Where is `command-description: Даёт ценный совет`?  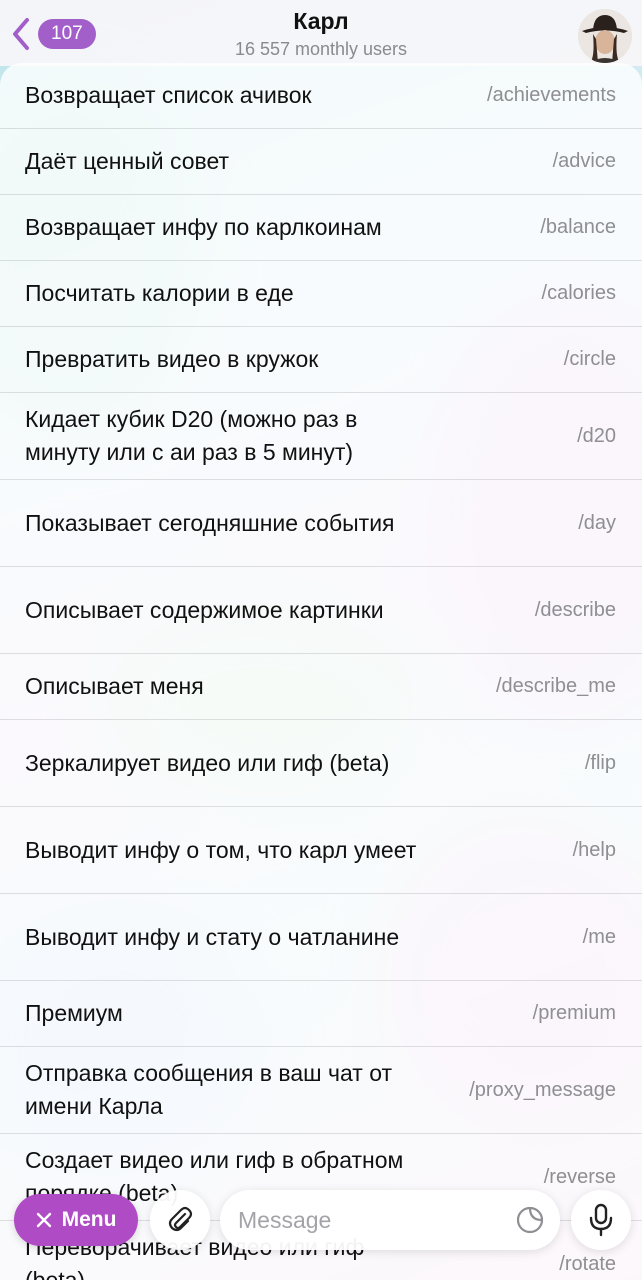 command-description: Даёт ценный совет is located at coordinates (127, 161).